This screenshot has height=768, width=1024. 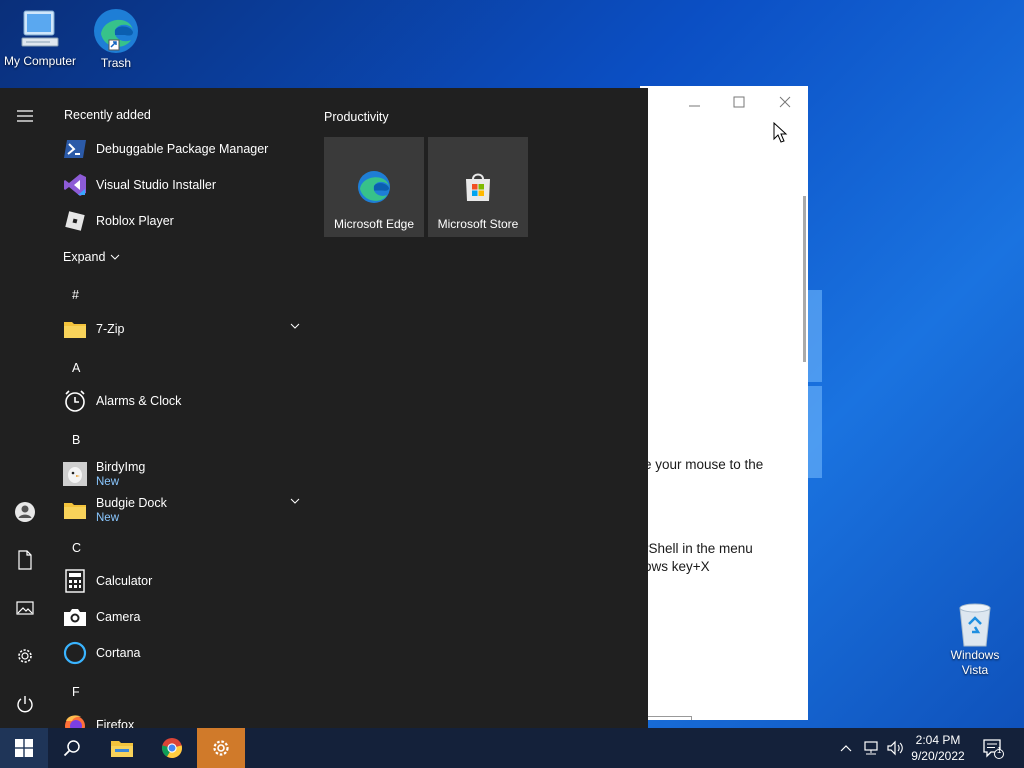 I want to click on letter-header: B, so click(x=76, y=440).